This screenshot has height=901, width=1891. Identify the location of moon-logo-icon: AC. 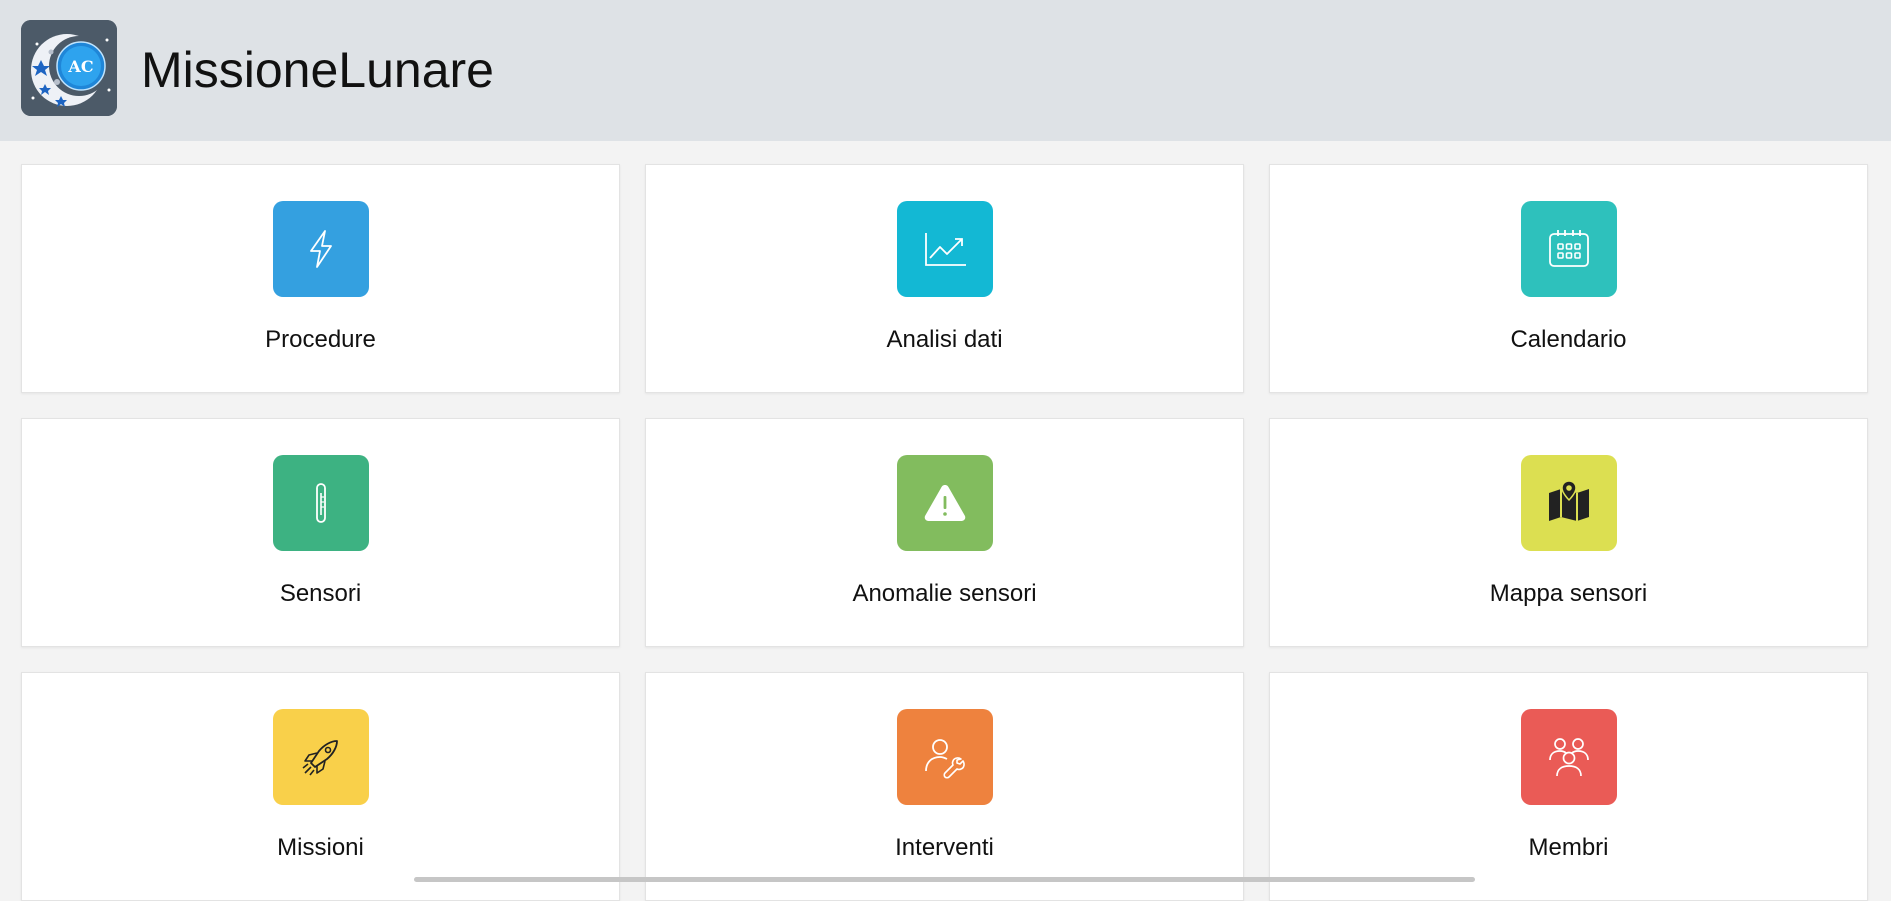
(69, 68).